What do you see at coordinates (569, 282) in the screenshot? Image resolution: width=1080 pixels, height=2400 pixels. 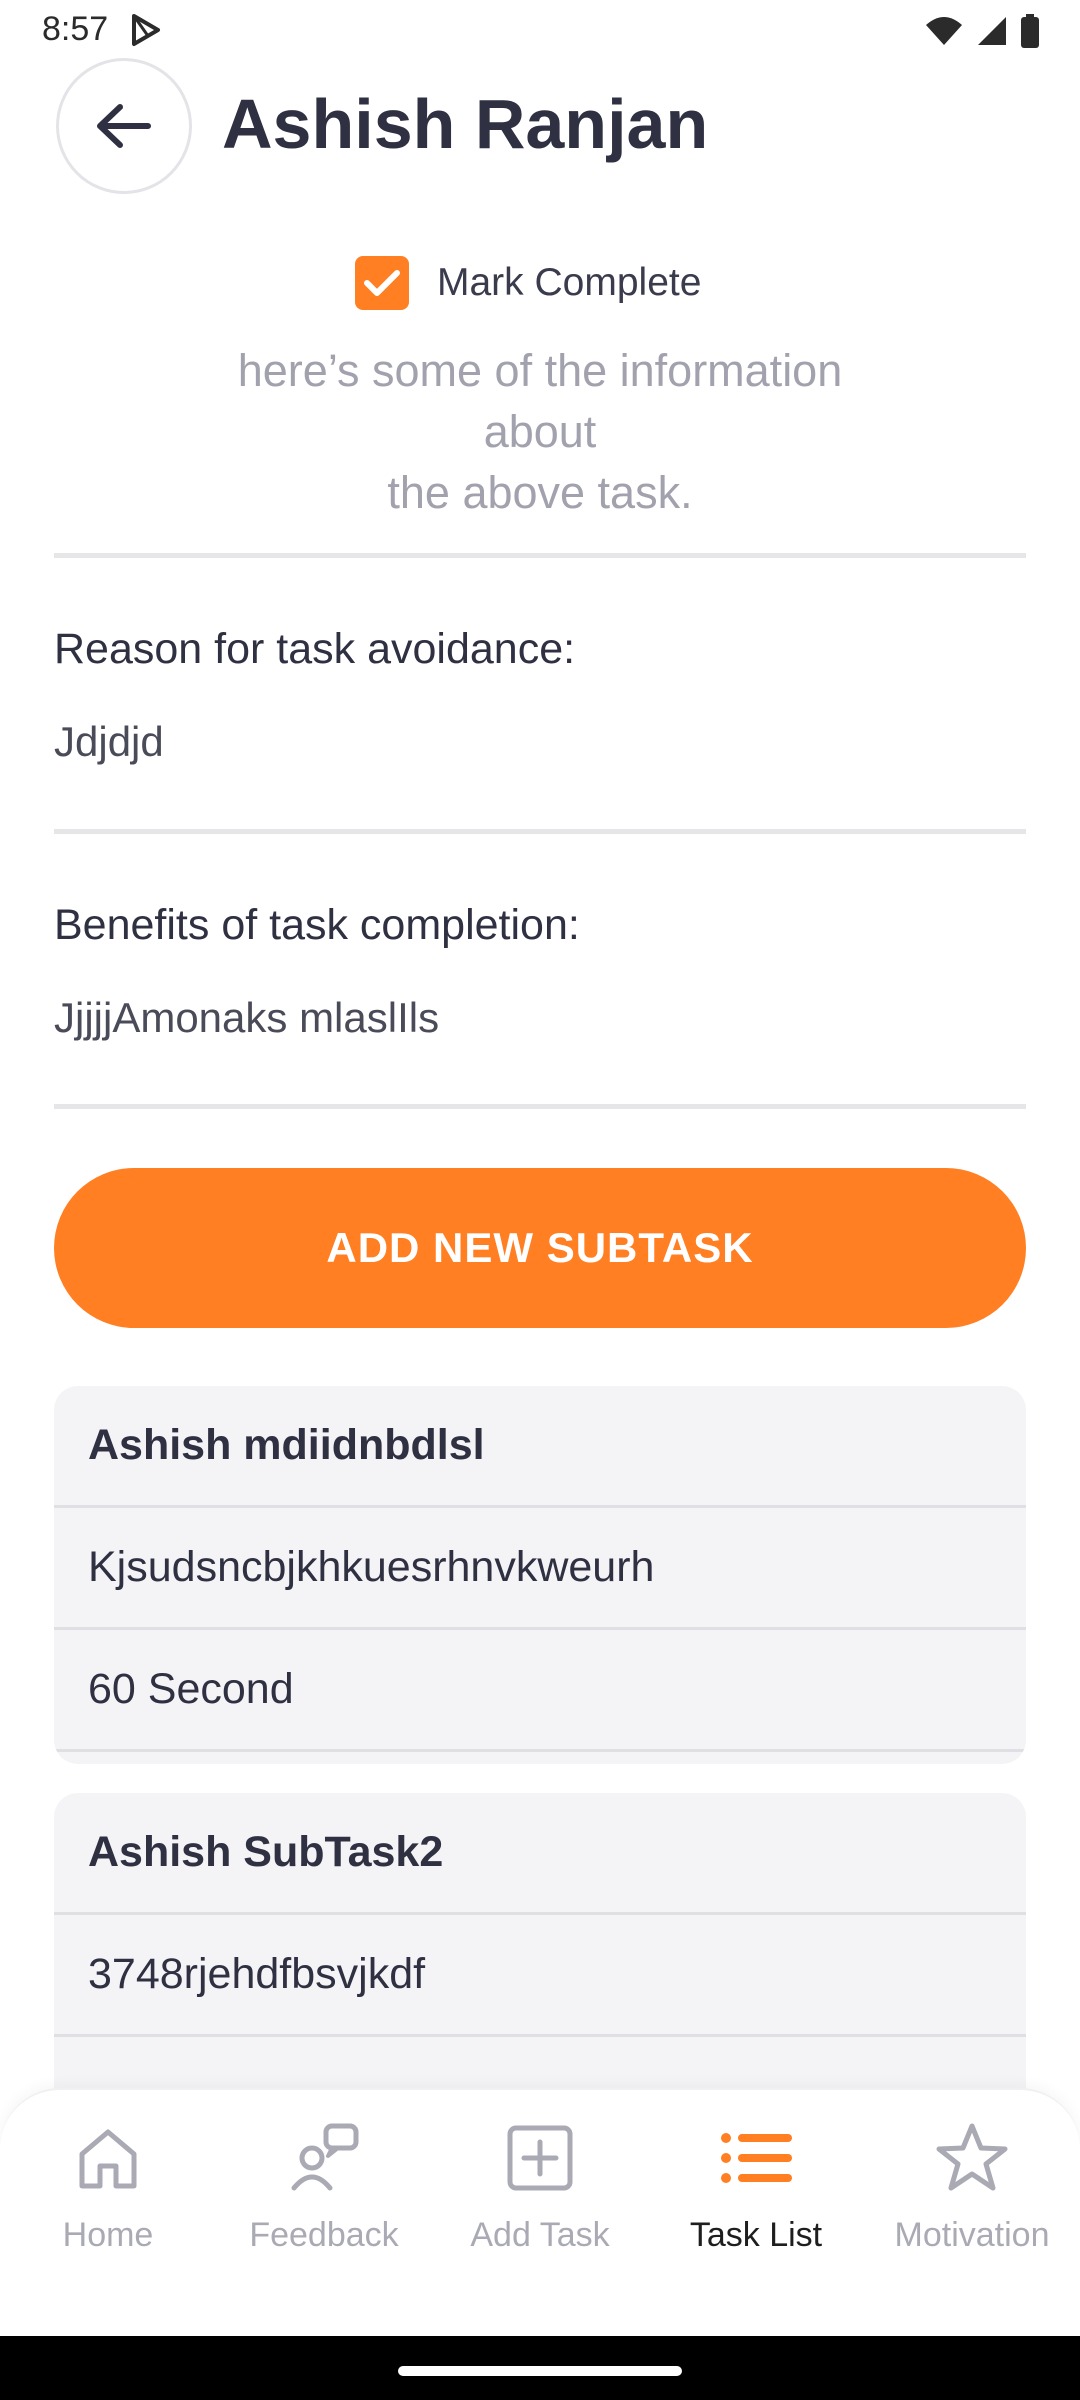 I see `mark-complete-label: Mark Complete` at bounding box center [569, 282].